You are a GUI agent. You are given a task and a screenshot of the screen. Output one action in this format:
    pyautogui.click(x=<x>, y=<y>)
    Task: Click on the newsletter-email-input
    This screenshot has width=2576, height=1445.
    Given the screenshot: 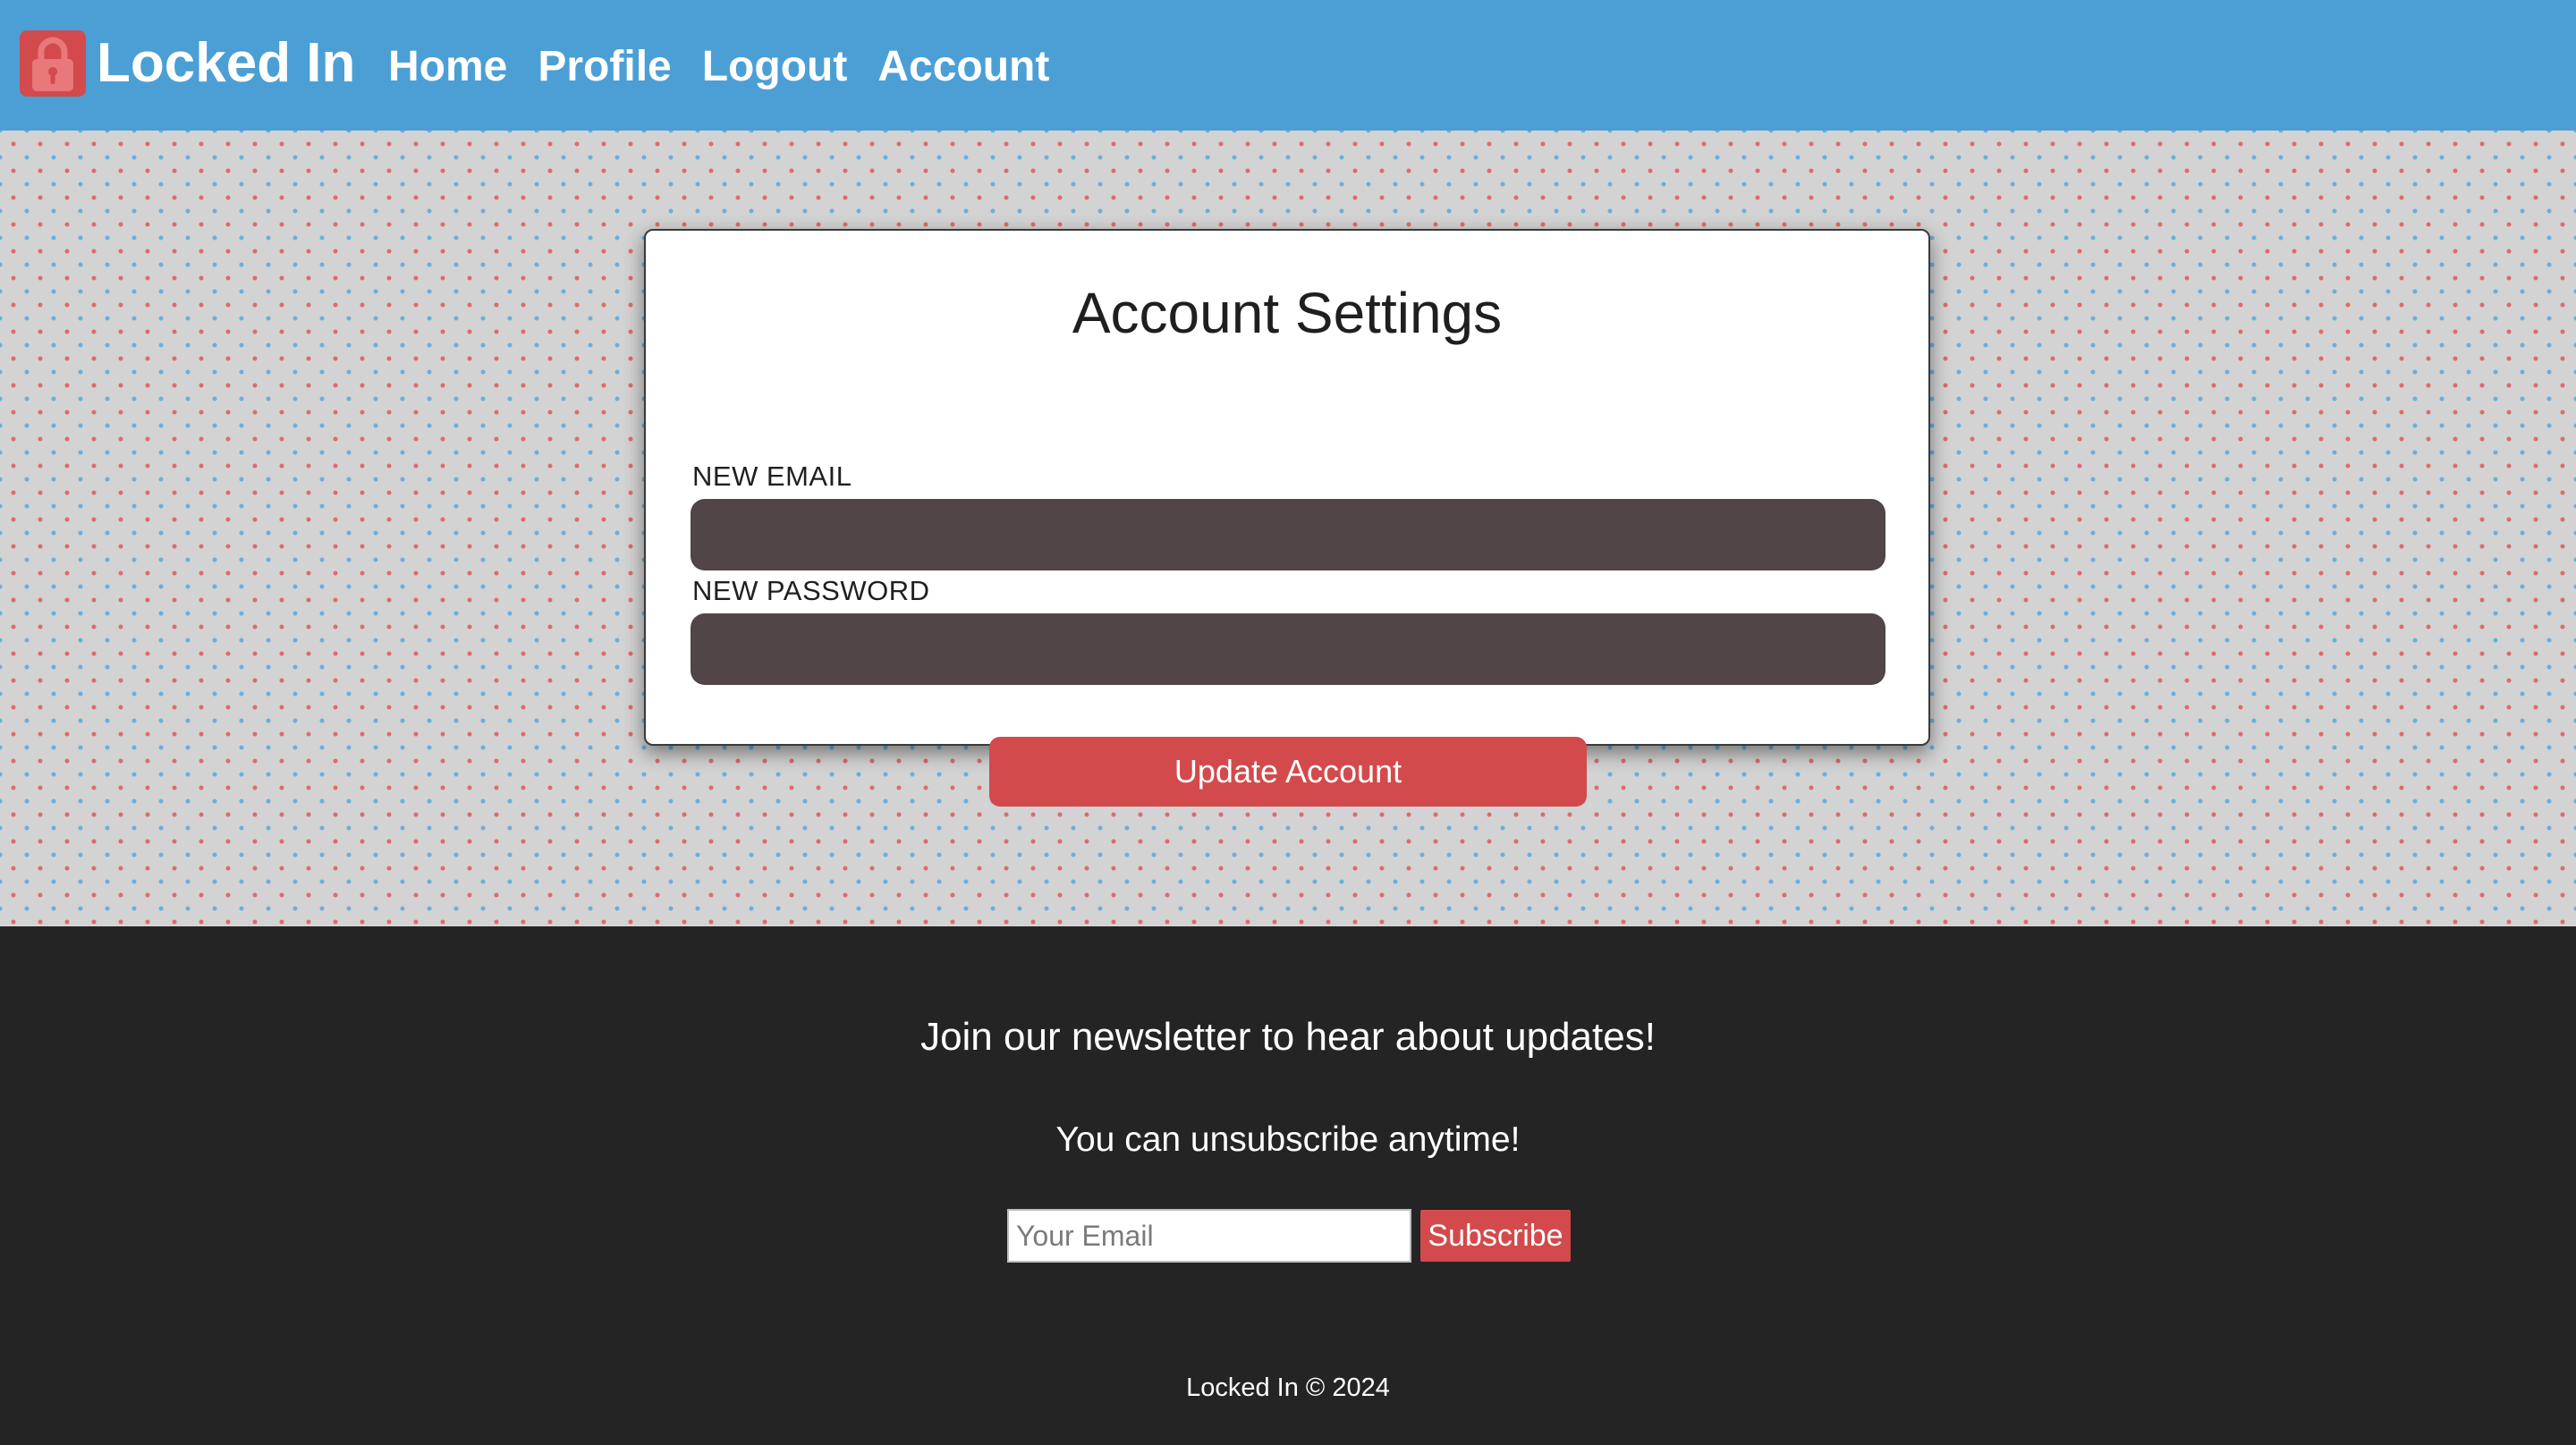 What is the action you would take?
    pyautogui.click(x=1209, y=1236)
    